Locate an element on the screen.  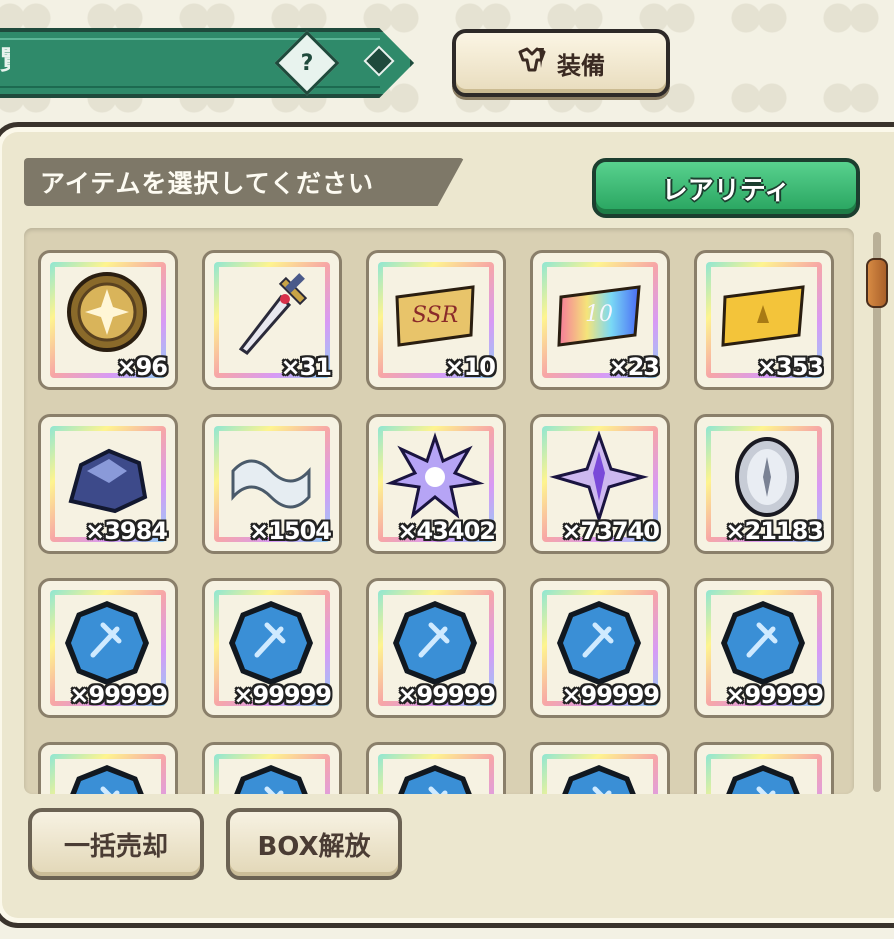
cloth-icon is located at coordinates (271, 476).